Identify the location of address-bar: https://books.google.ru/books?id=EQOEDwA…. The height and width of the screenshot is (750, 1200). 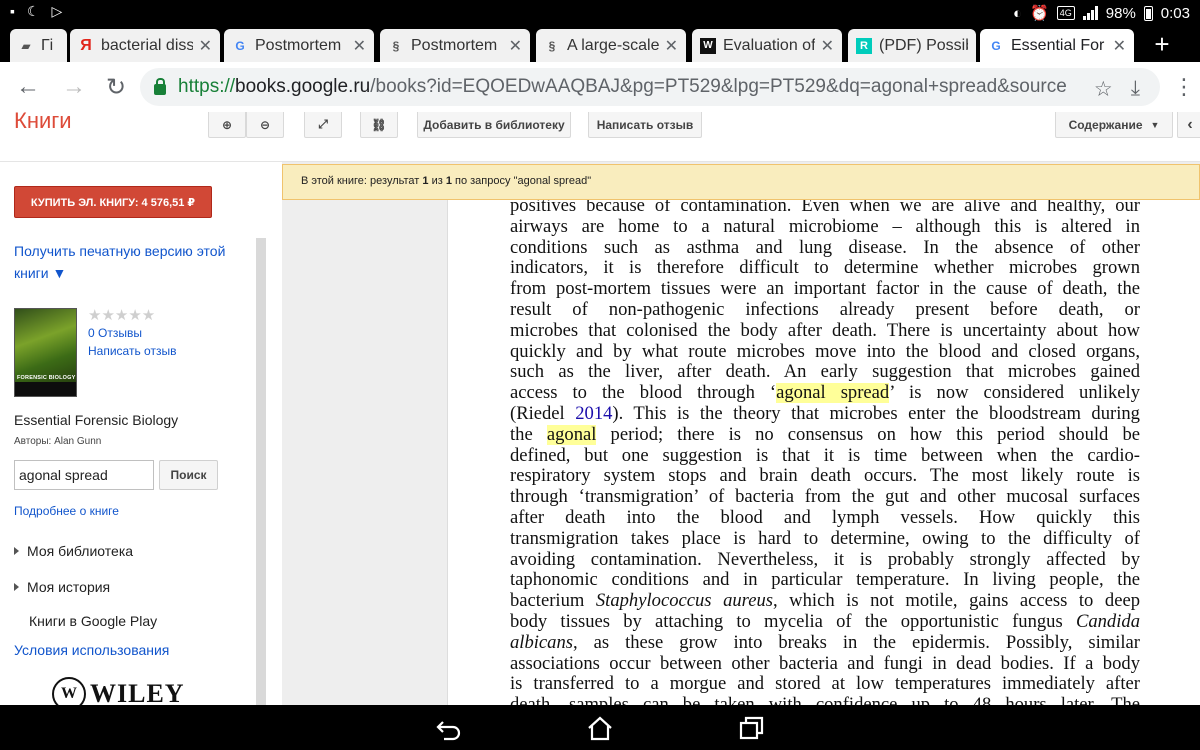
(650, 87).